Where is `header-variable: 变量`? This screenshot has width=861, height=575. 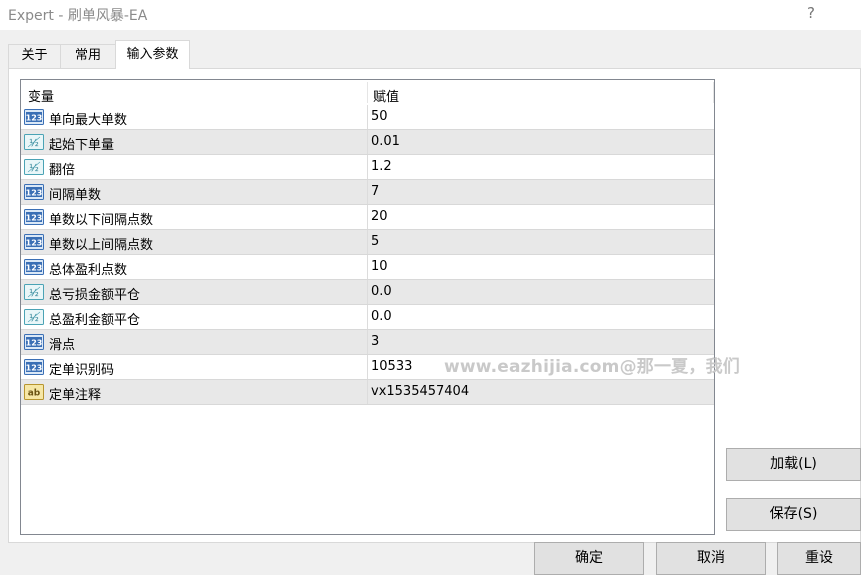 header-variable: 变量 is located at coordinates (41, 95).